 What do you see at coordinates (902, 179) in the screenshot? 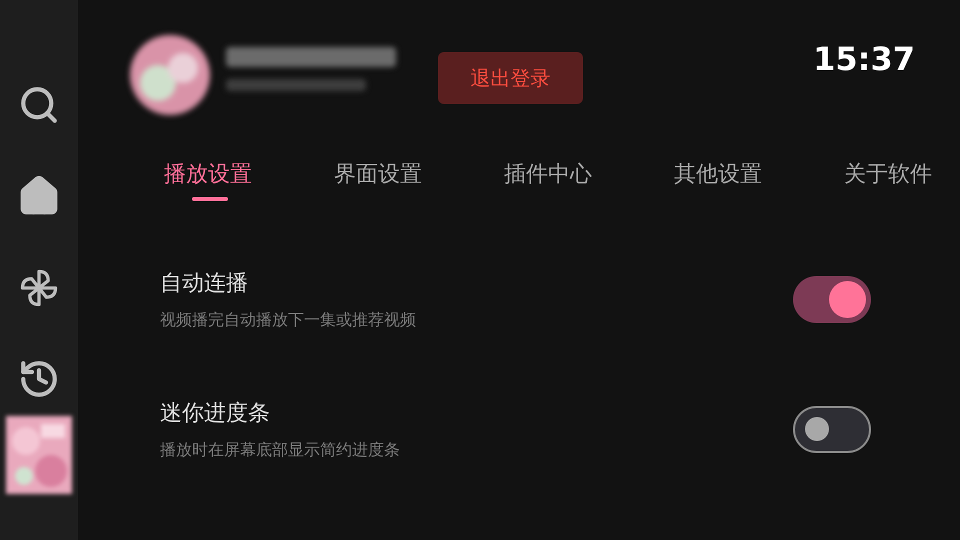
I see `settings-tab: 关于软件` at bounding box center [902, 179].